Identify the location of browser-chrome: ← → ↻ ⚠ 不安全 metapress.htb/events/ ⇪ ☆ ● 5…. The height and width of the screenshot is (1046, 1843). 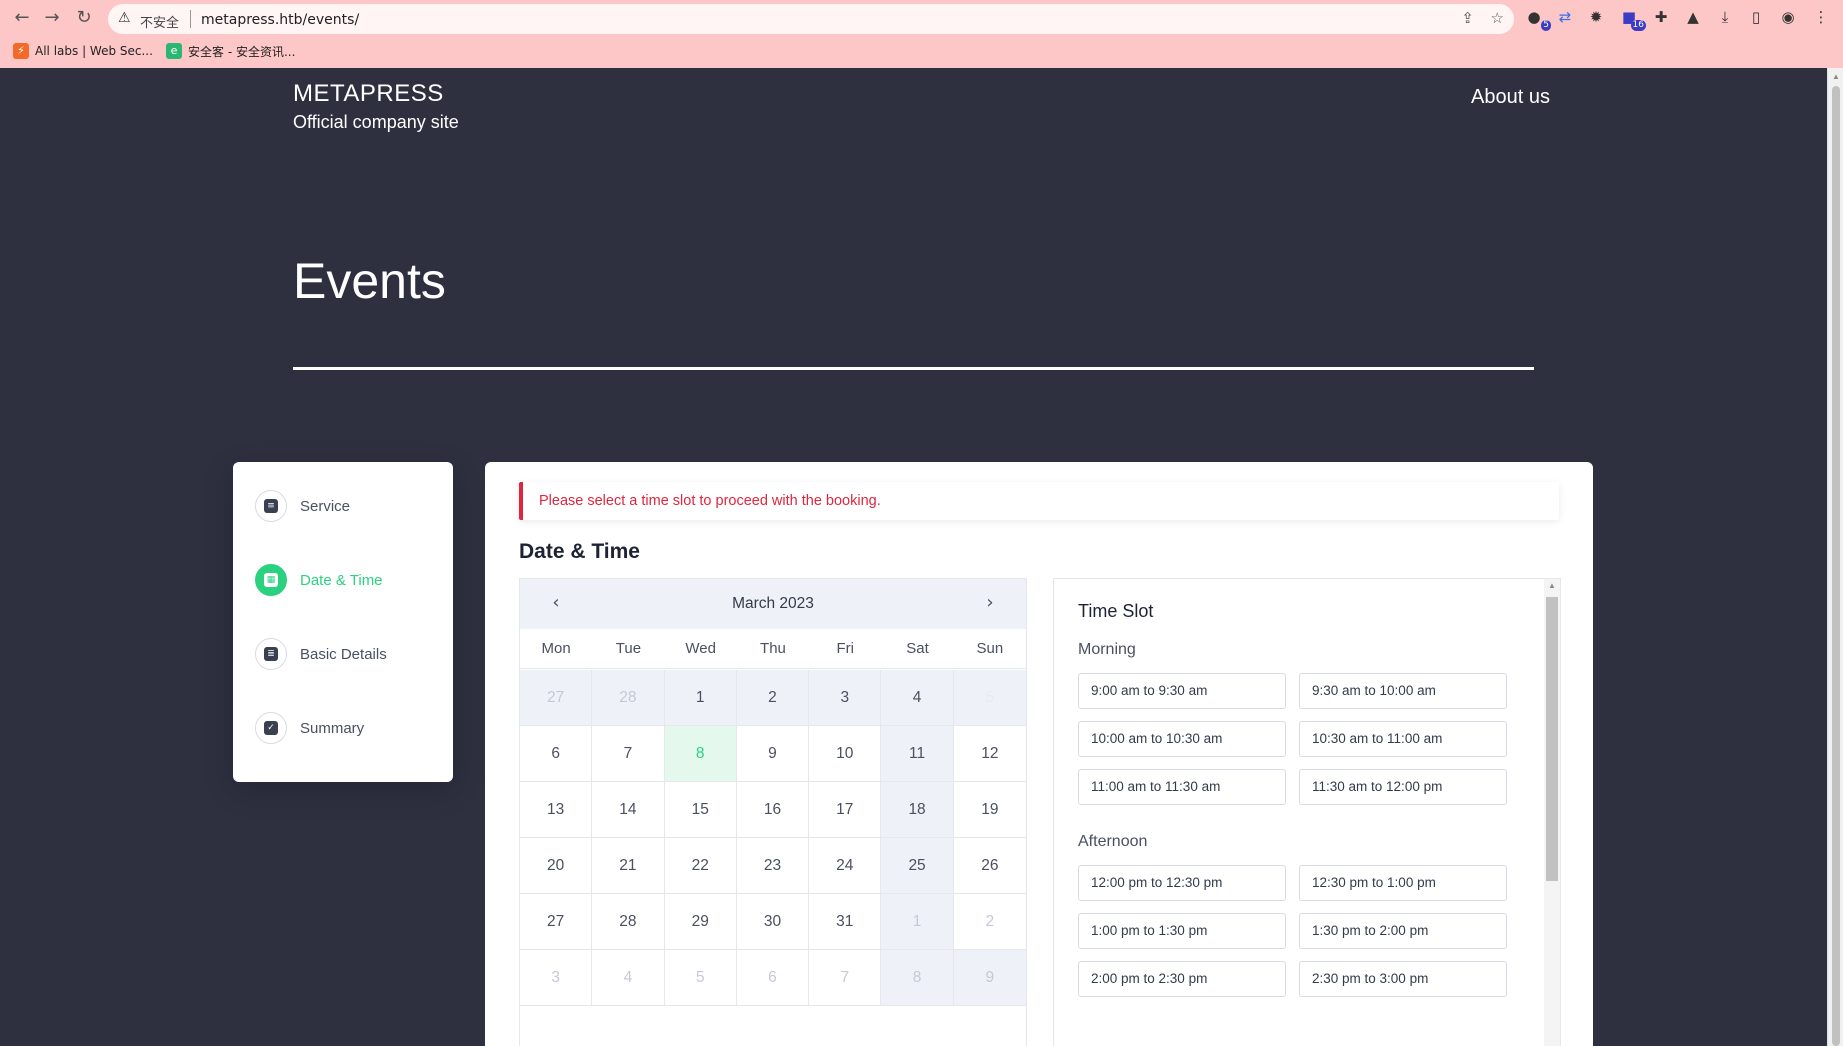
(921, 34).